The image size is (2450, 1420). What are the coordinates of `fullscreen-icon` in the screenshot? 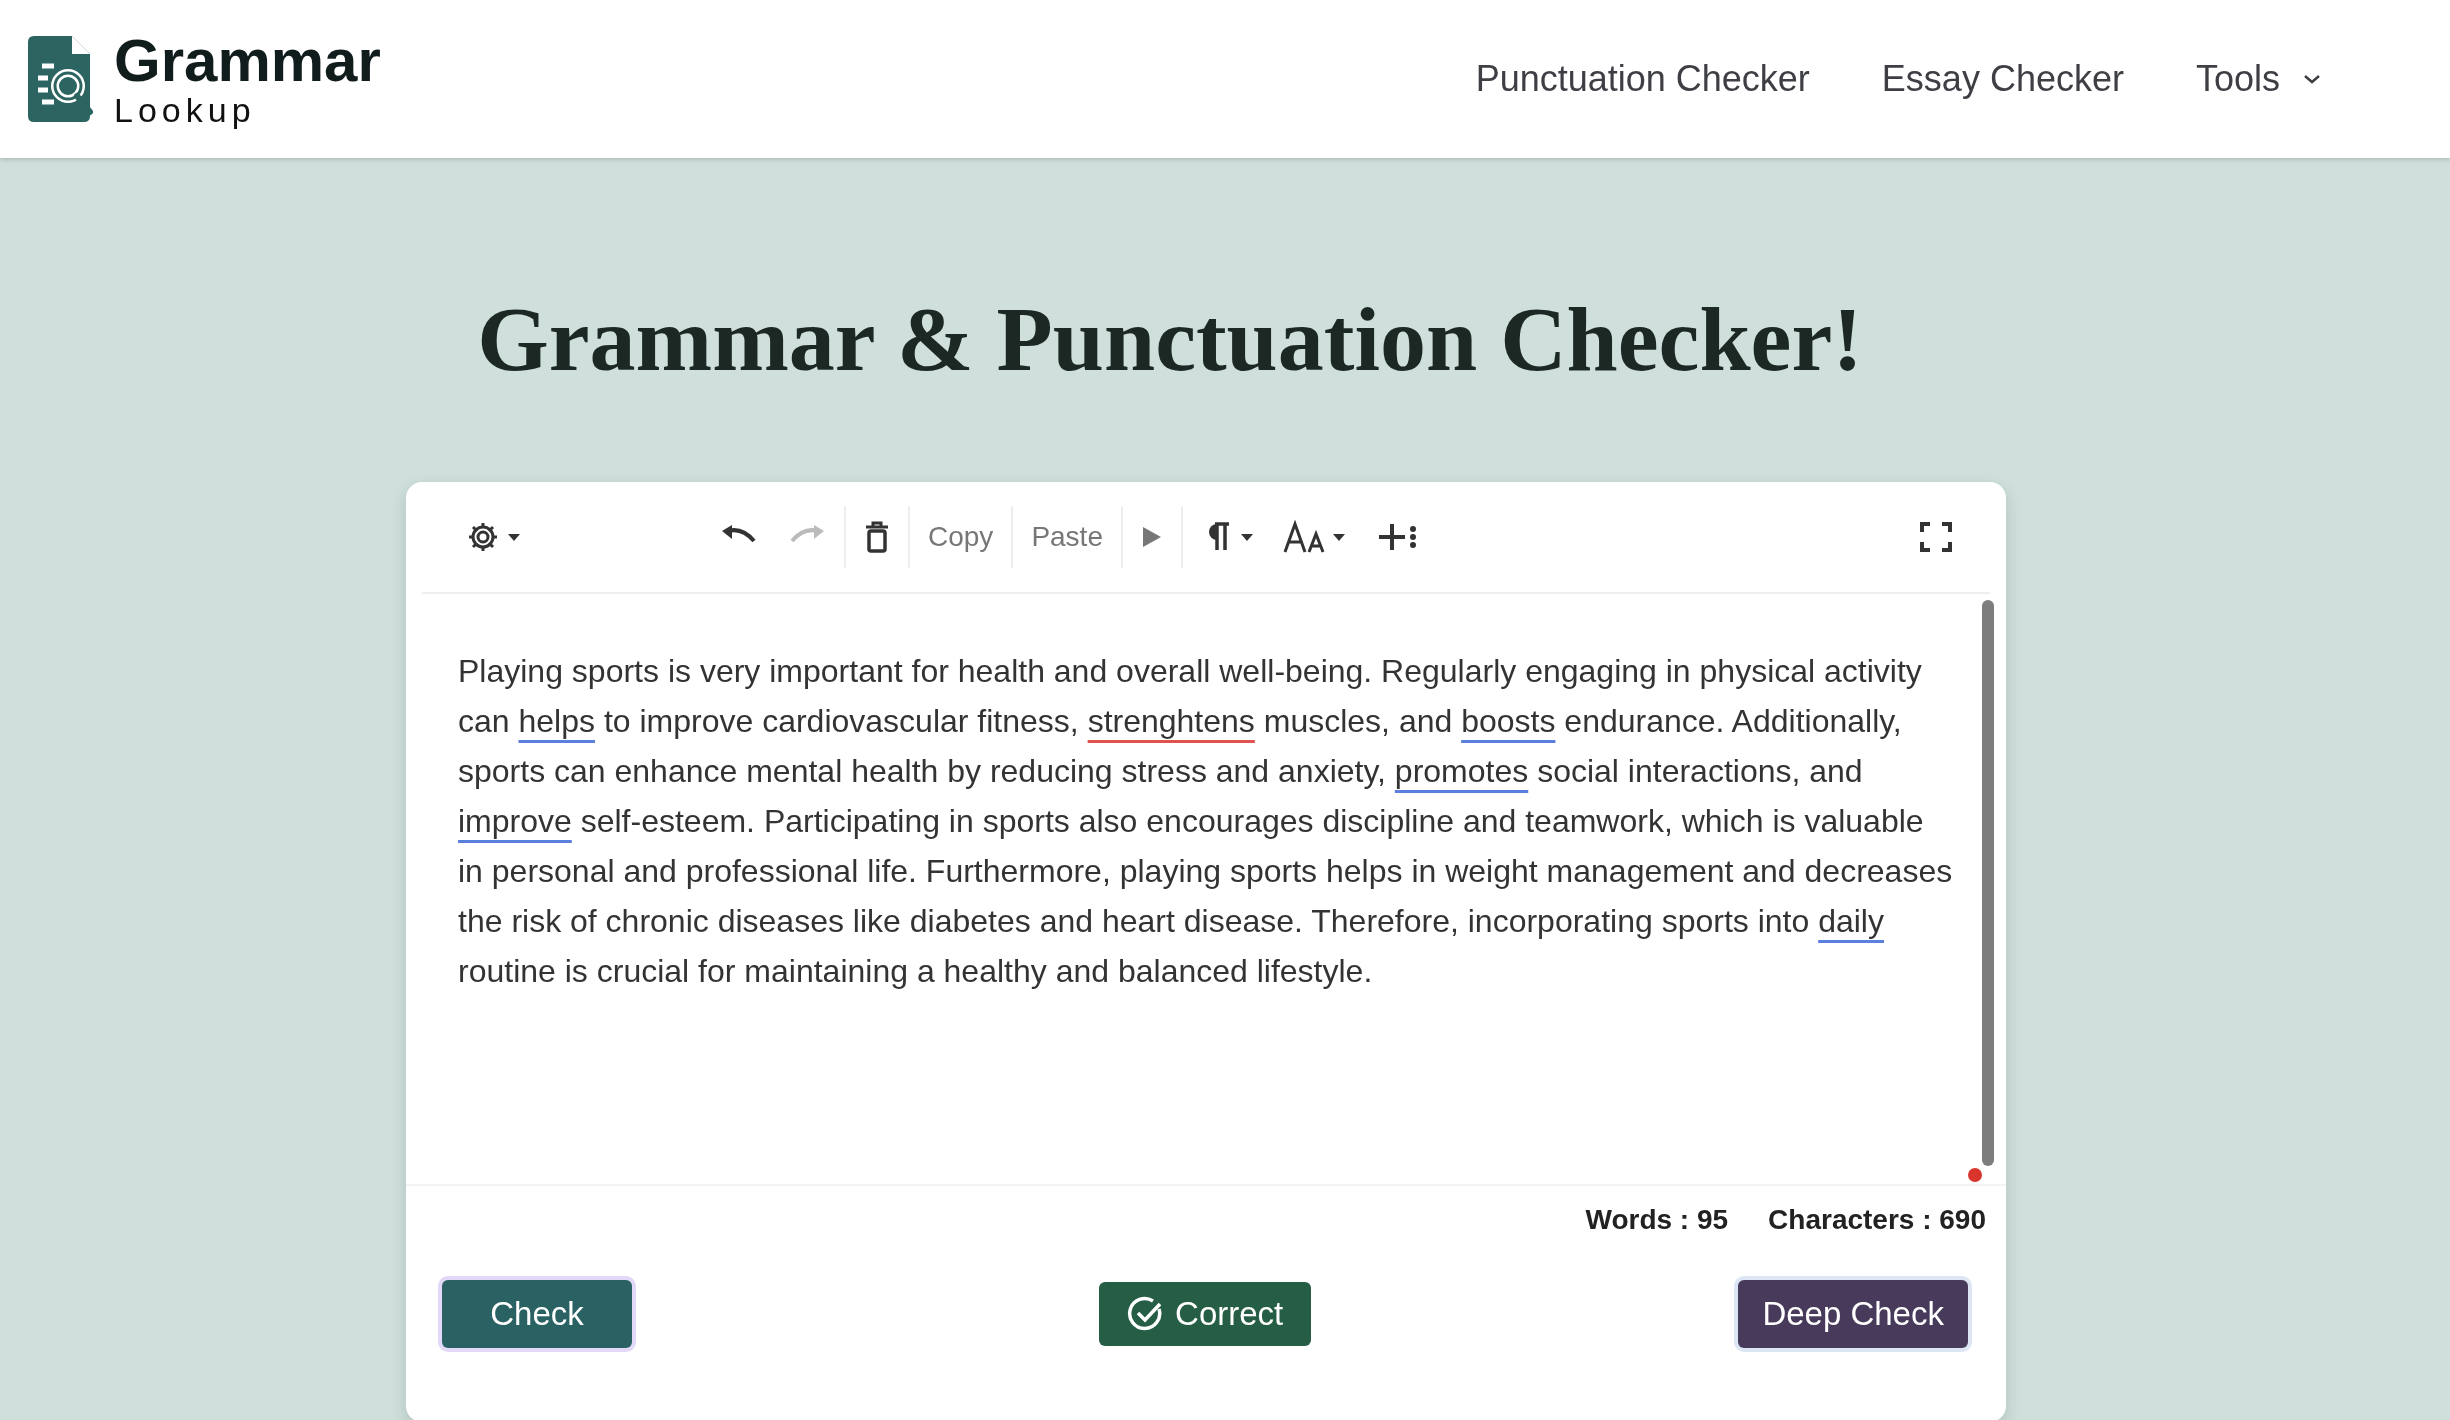 It's located at (1936, 537).